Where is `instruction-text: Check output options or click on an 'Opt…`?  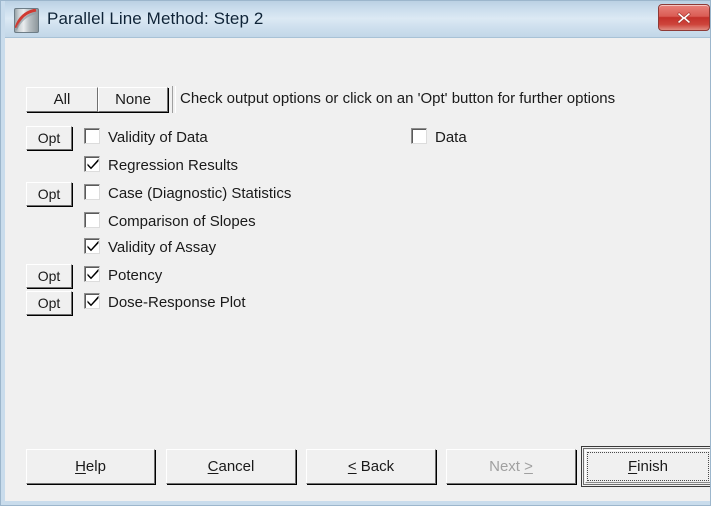
instruction-text: Check output options or click on an 'Opt… is located at coordinates (398, 98).